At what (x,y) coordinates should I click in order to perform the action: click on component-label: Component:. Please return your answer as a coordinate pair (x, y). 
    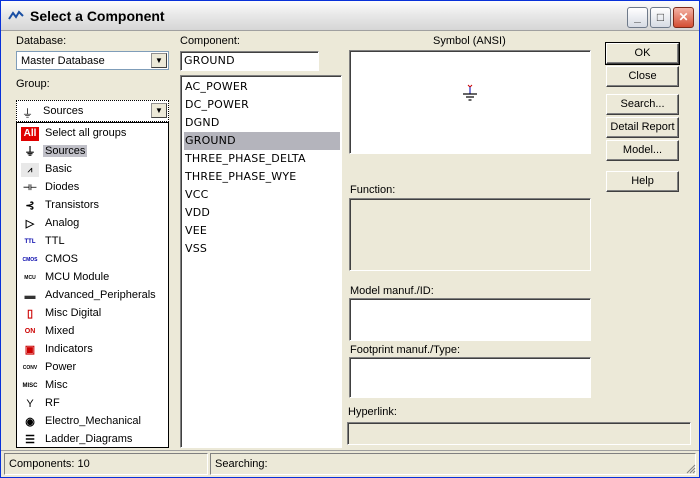
    Looking at the image, I should click on (210, 41).